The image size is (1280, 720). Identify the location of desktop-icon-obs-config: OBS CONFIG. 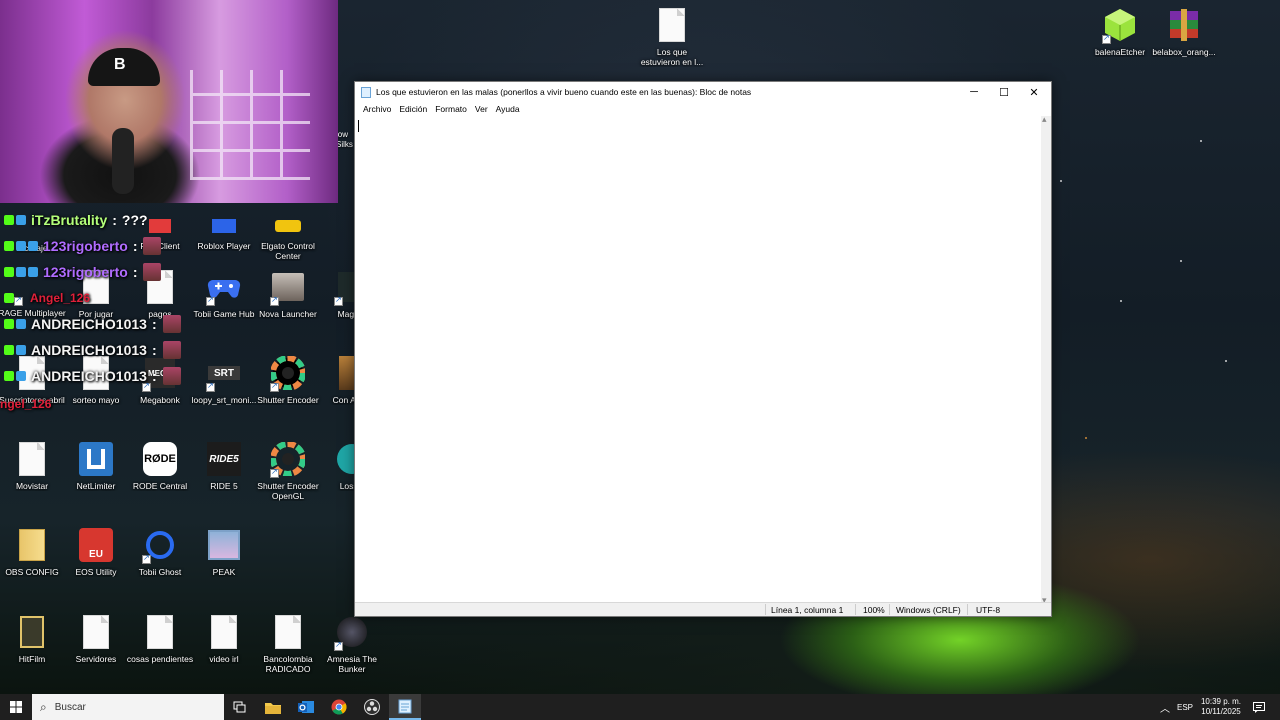
(32, 565).